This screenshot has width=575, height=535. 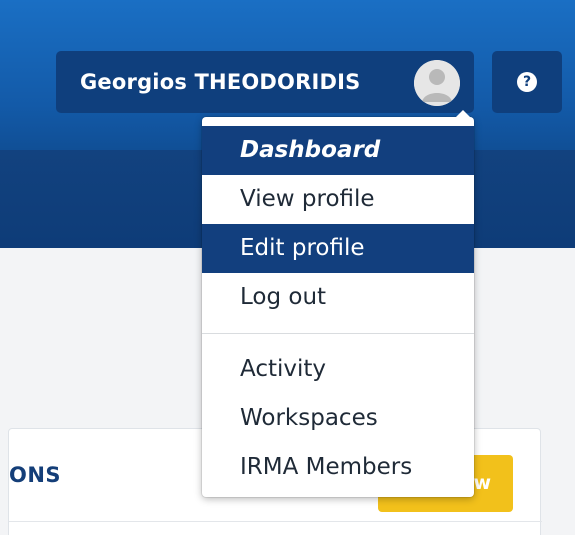 What do you see at coordinates (338, 333) in the screenshot?
I see `menu-divider` at bounding box center [338, 333].